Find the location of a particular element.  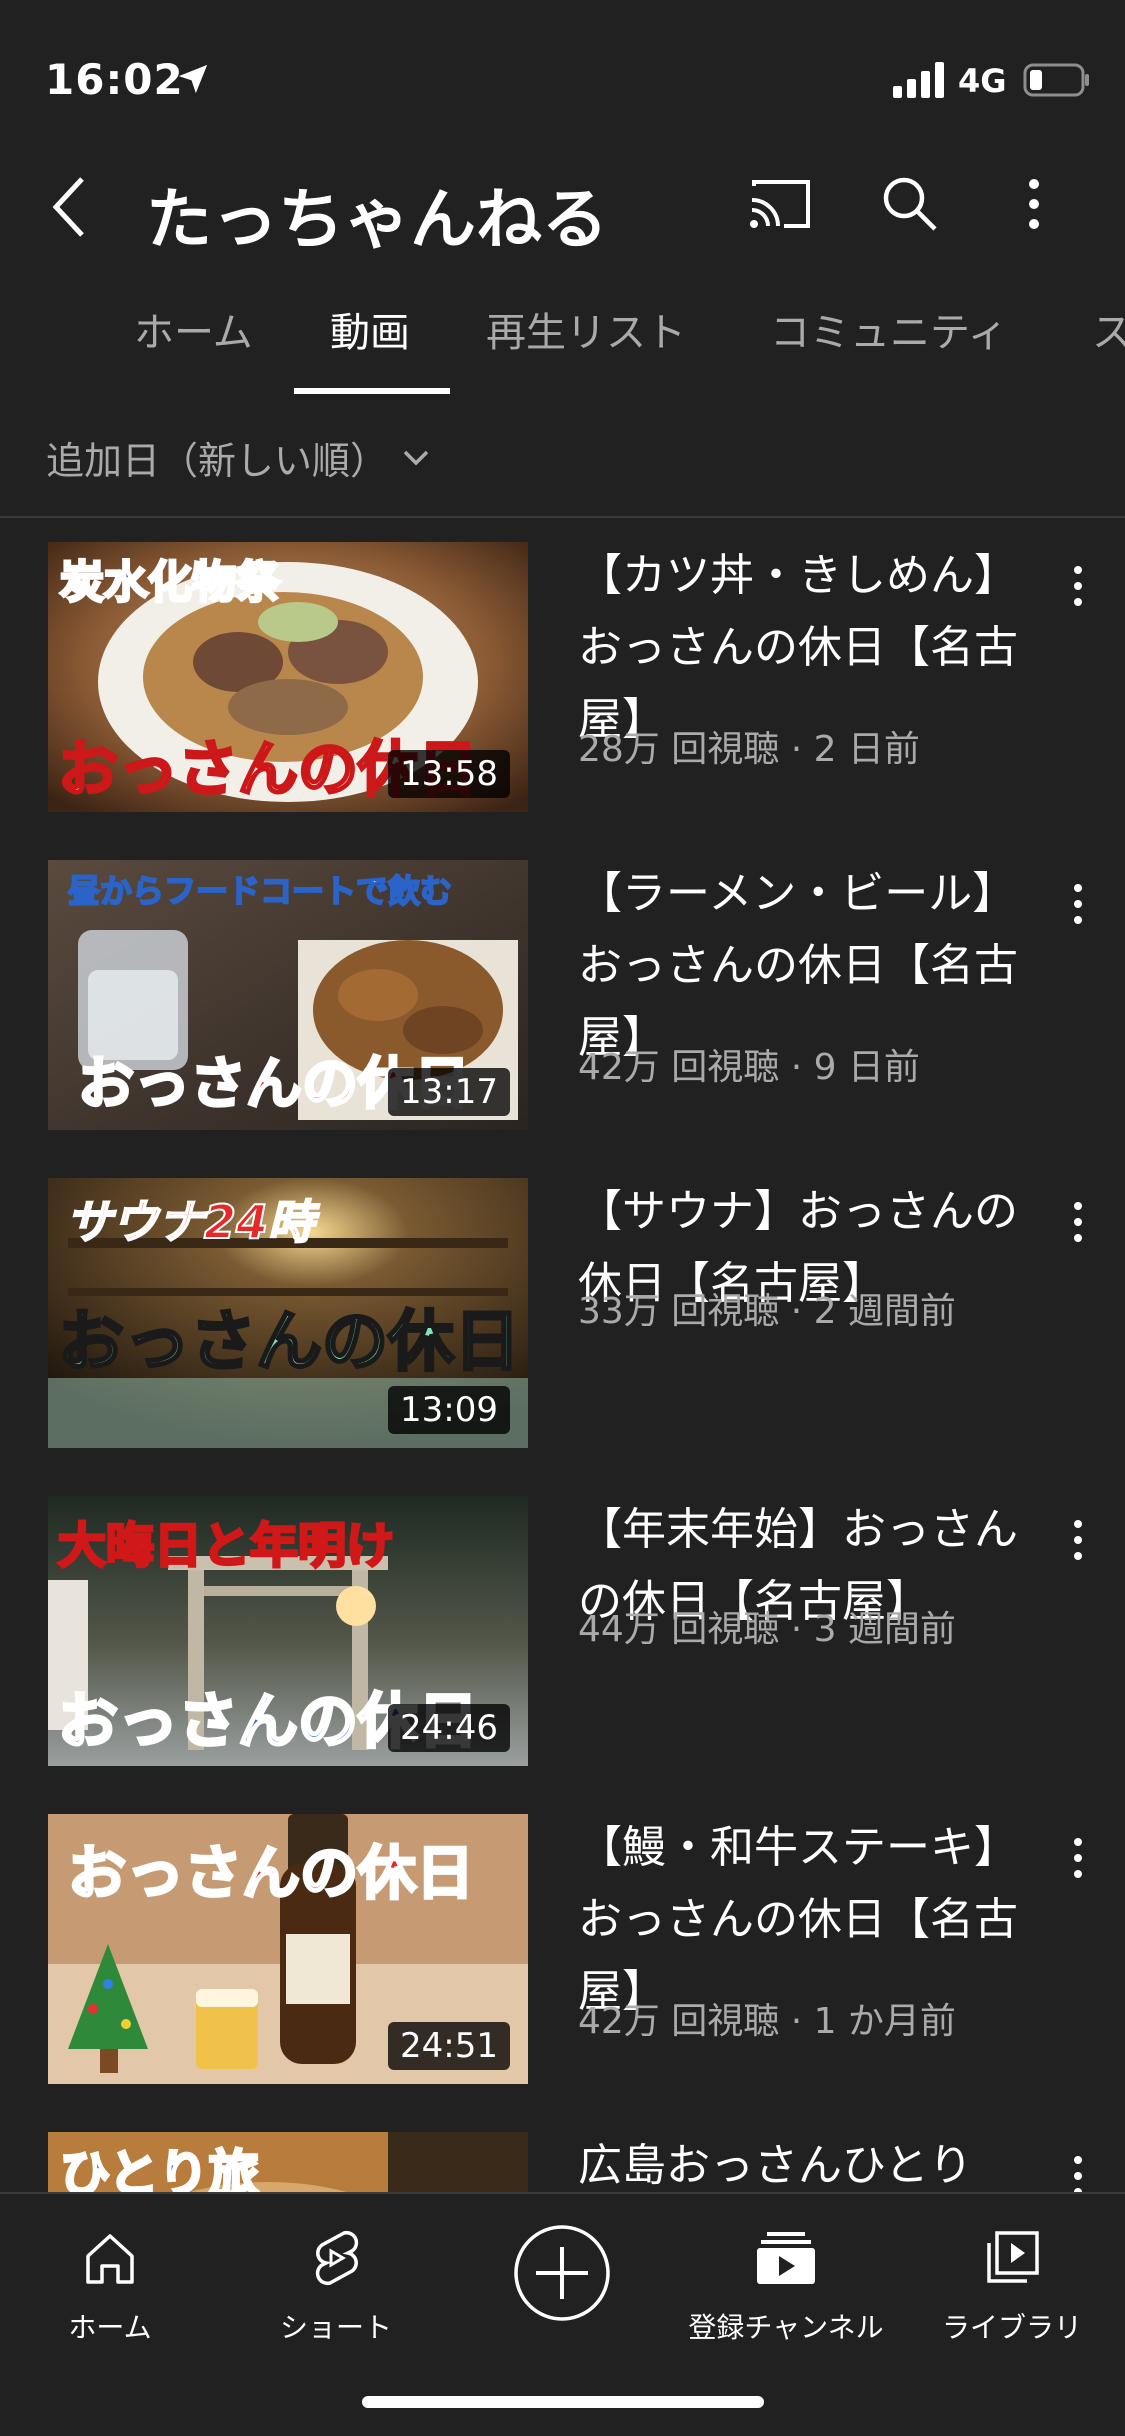

home-icon is located at coordinates (110, 2259).